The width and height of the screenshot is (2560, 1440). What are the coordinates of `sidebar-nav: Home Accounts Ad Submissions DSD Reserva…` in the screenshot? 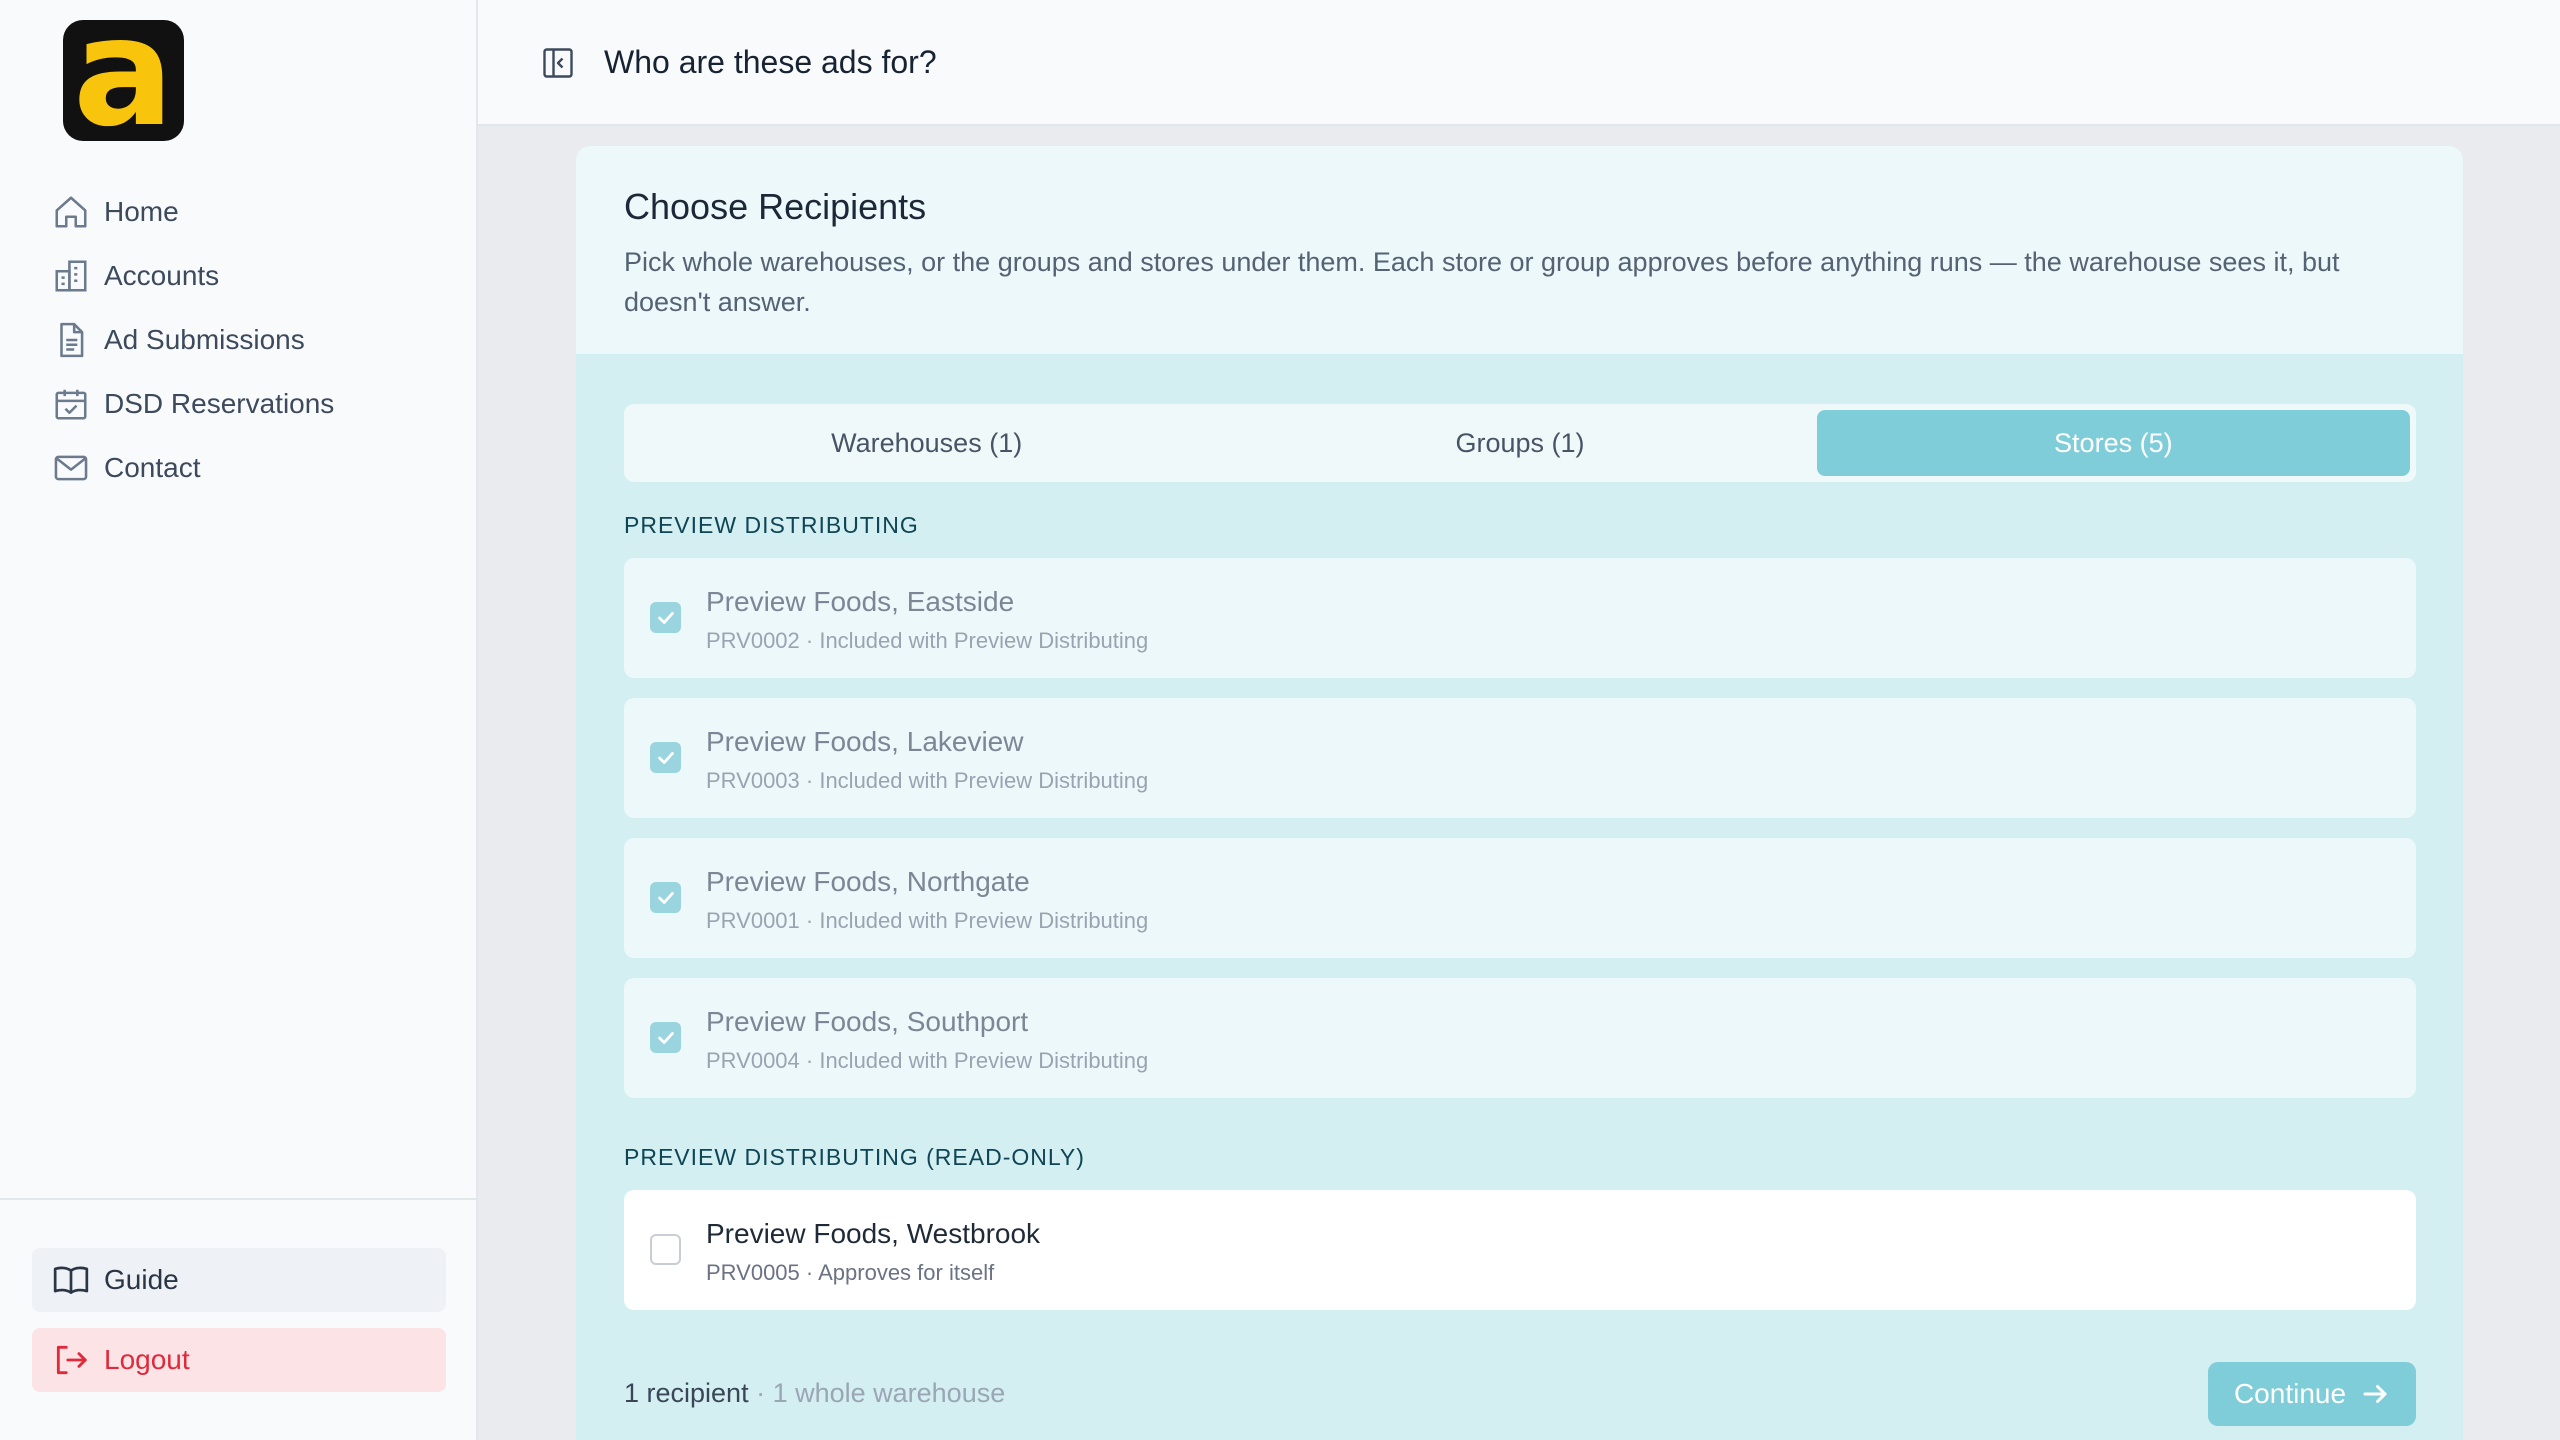 It's located at (252, 340).